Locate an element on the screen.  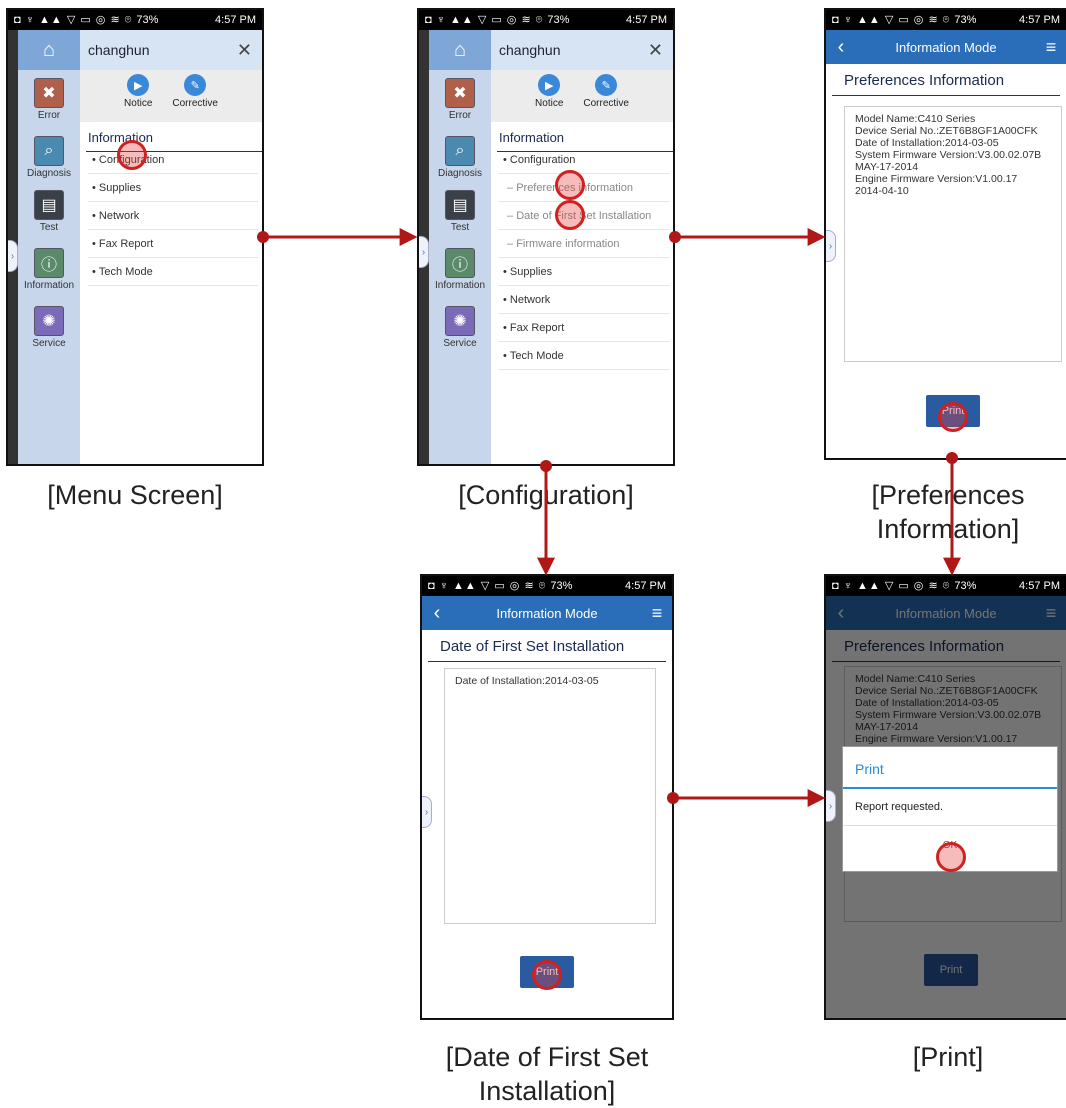
arrow-configuration-to-date is located at coordinates (546, 518).